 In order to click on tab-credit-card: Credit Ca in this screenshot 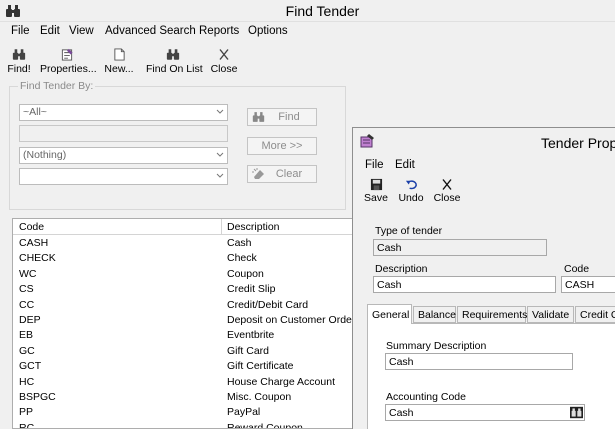, I will do `click(595, 314)`.